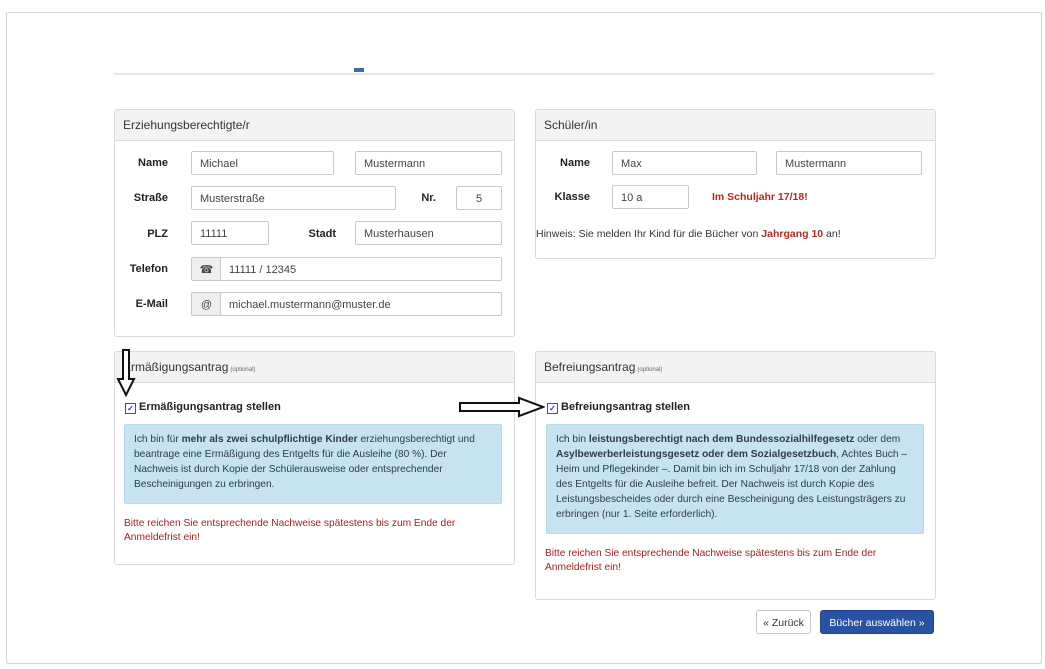  What do you see at coordinates (206, 269) in the screenshot?
I see `phone-icon: ☎` at bounding box center [206, 269].